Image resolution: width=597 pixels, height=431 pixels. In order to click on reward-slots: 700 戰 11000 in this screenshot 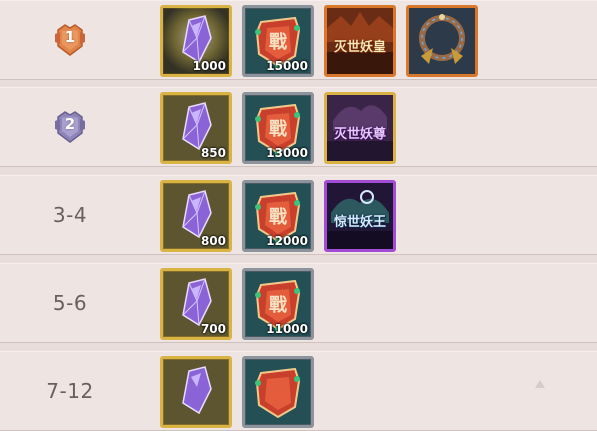, I will do `click(237, 304)`.